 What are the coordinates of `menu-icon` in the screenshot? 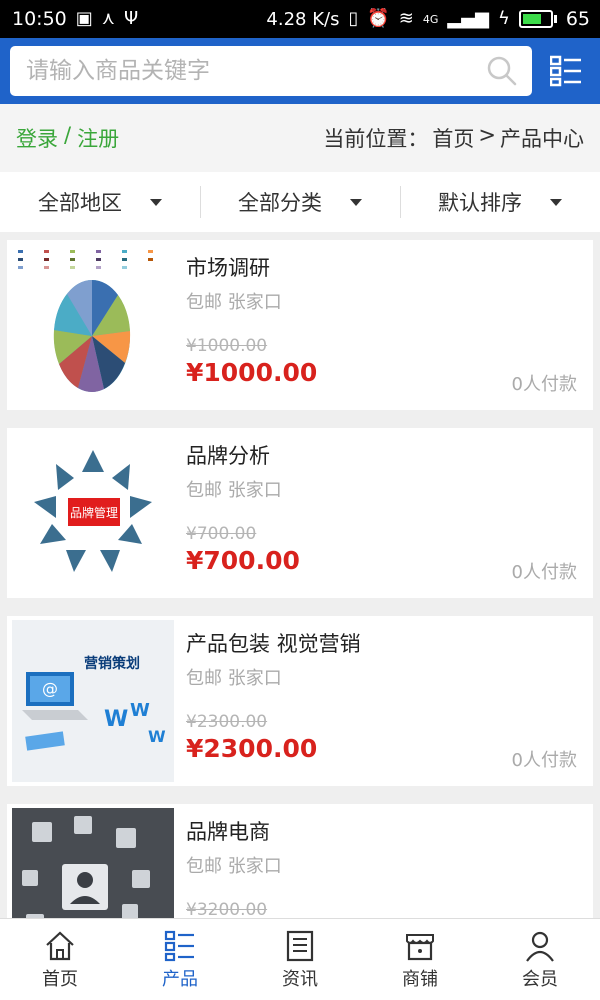 It's located at (565, 71).